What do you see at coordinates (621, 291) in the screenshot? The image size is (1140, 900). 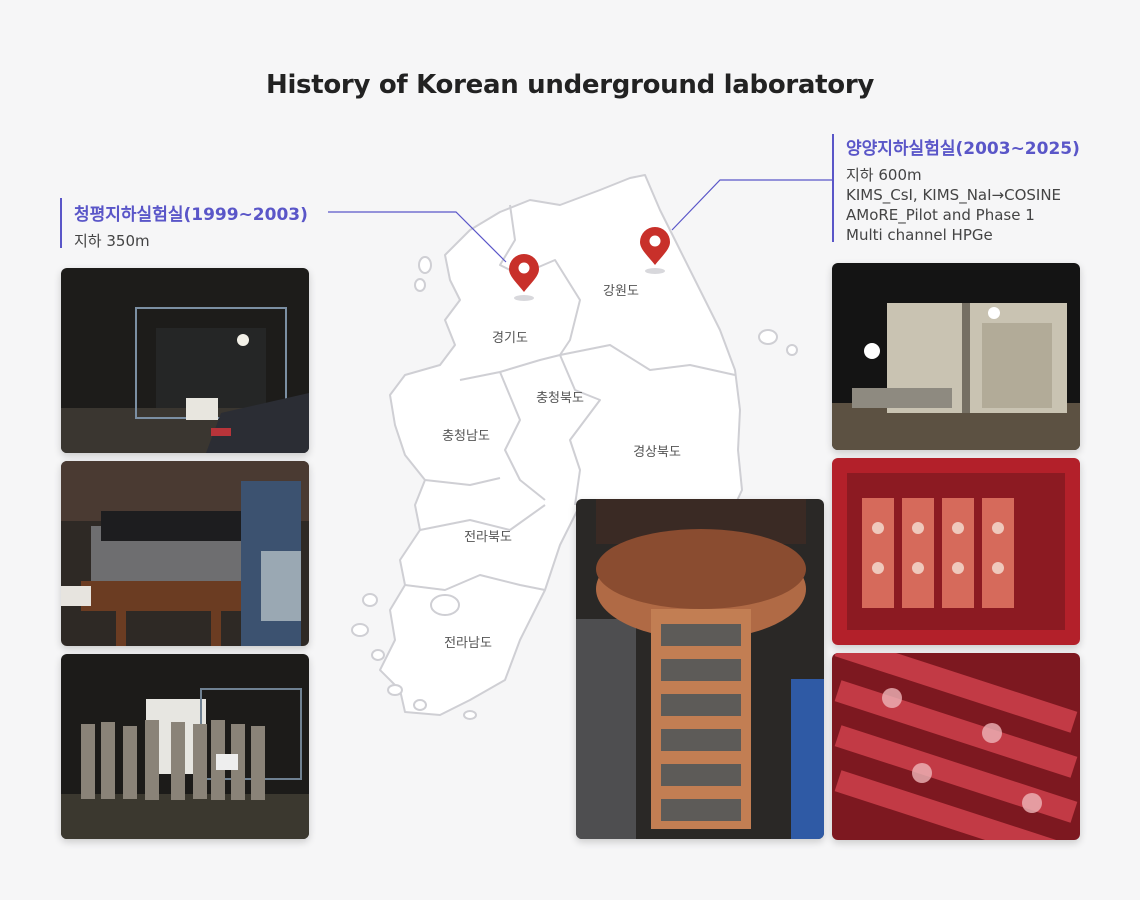 I see `region-label-gangwon: 강원도` at bounding box center [621, 291].